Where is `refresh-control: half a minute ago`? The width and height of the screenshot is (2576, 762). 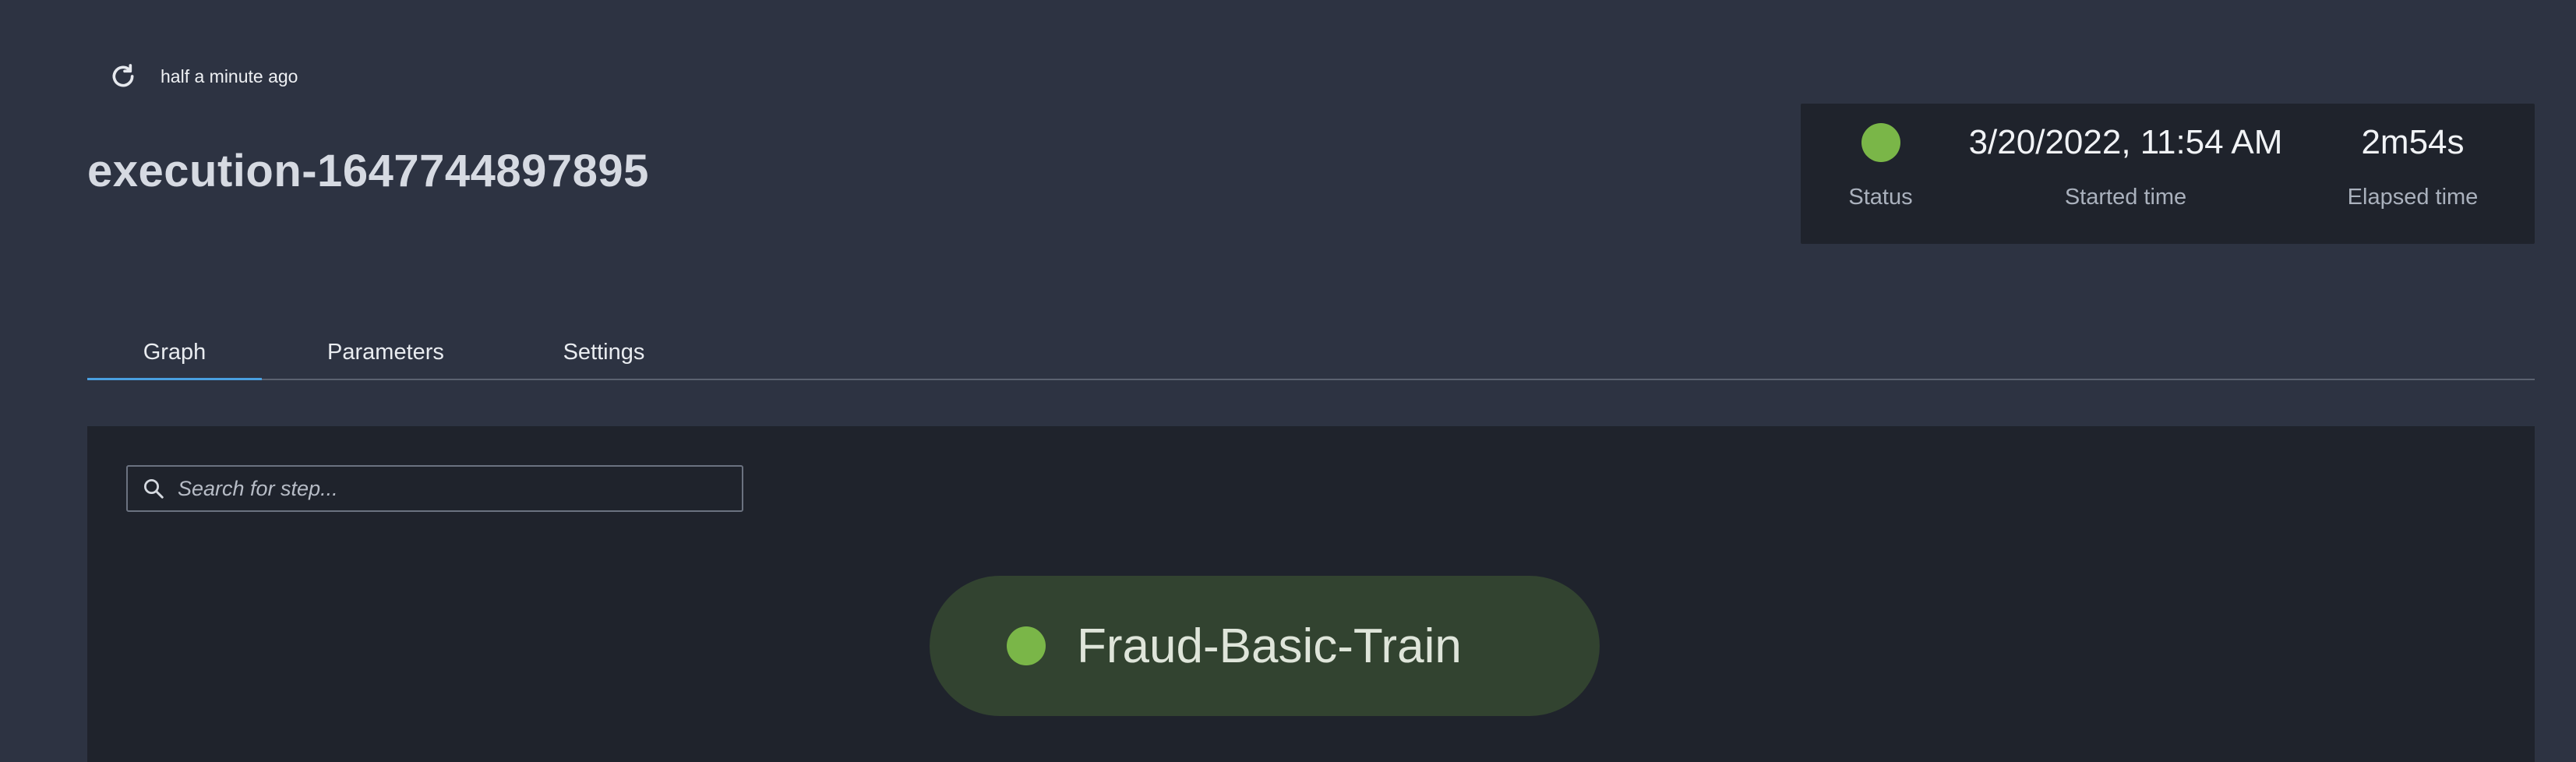
refresh-control: half a minute ago is located at coordinates (203, 76).